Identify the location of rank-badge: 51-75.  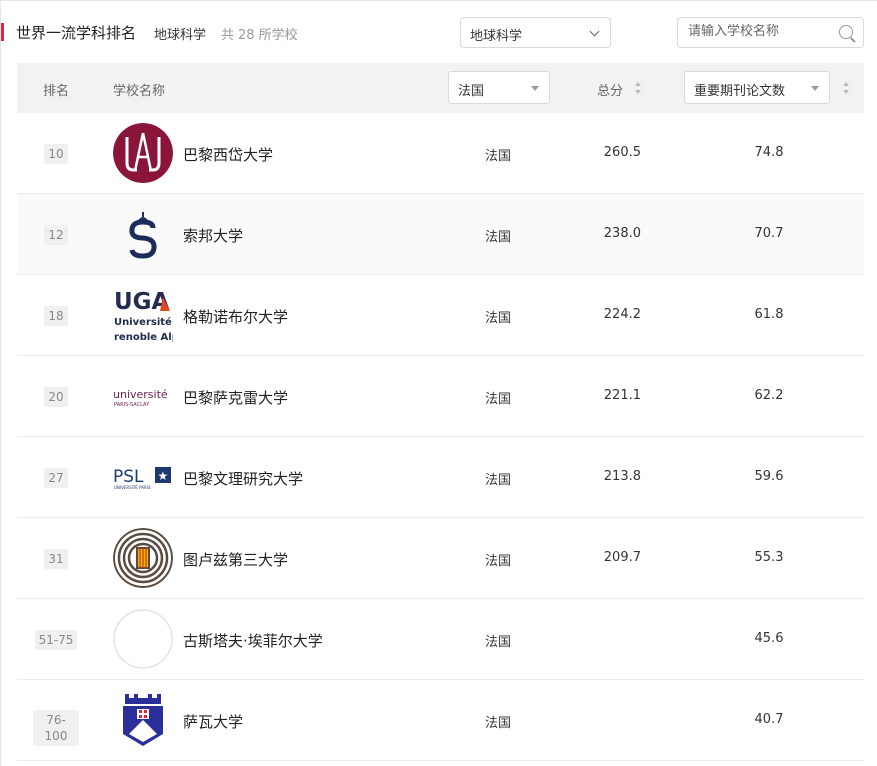
(56, 639).